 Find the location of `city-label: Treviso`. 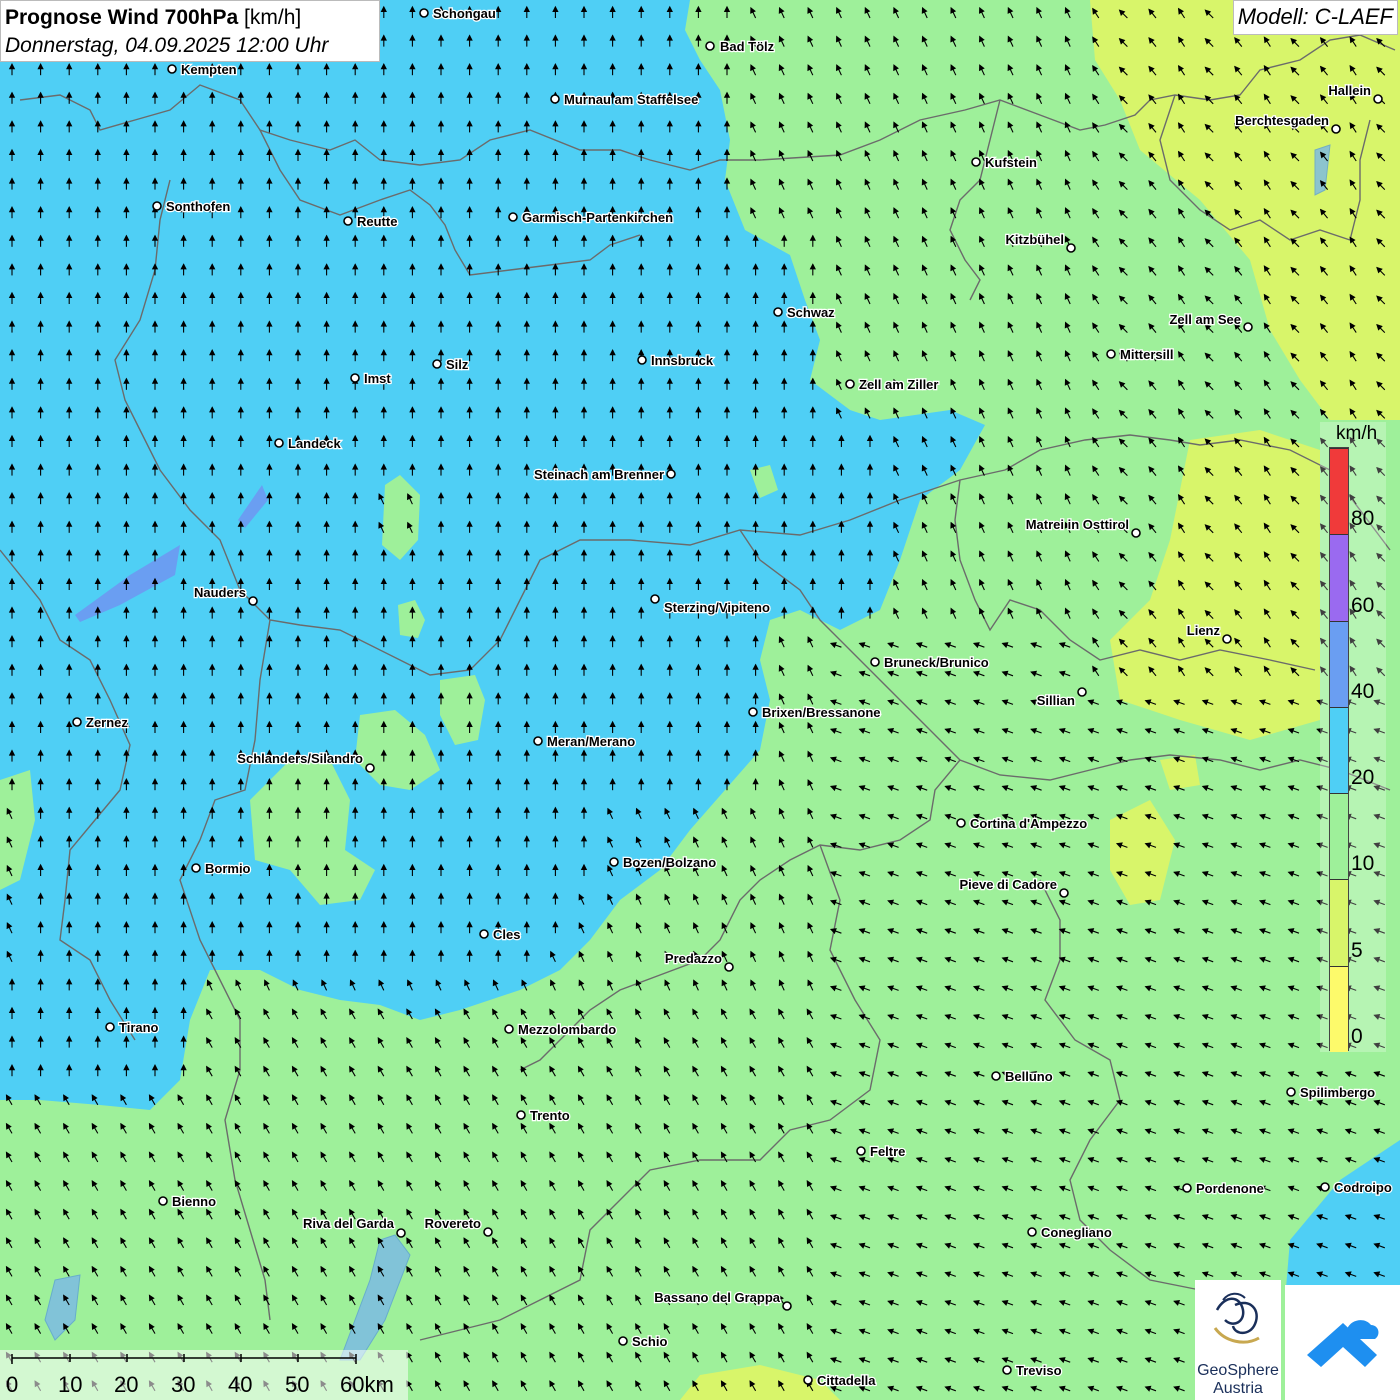

city-label: Treviso is located at coordinates (1039, 1370).